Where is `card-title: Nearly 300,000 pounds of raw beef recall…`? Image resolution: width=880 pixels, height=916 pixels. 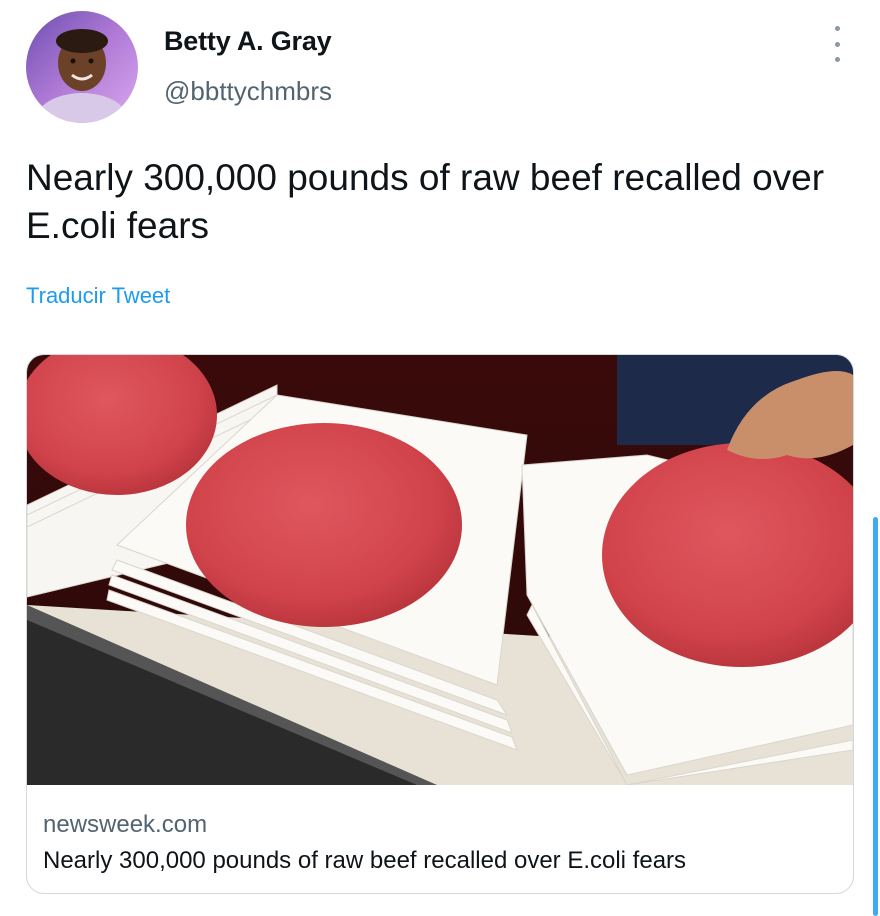 card-title: Nearly 300,000 pounds of raw beef recall… is located at coordinates (365, 860).